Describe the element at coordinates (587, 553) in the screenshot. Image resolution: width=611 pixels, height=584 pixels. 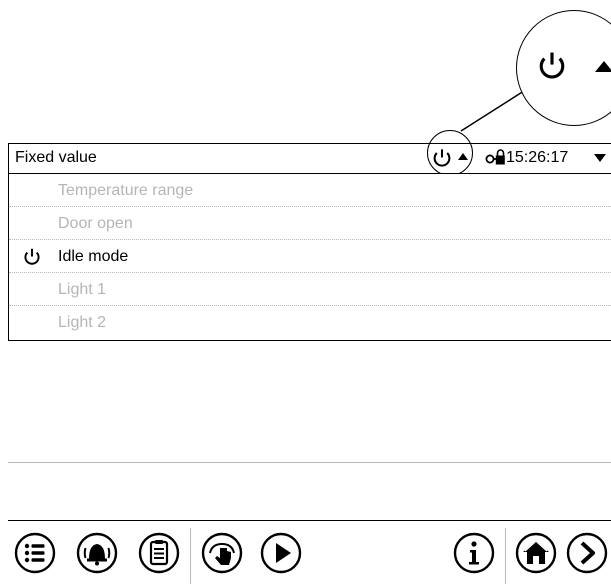
I see `next-arrow-icon` at that location.